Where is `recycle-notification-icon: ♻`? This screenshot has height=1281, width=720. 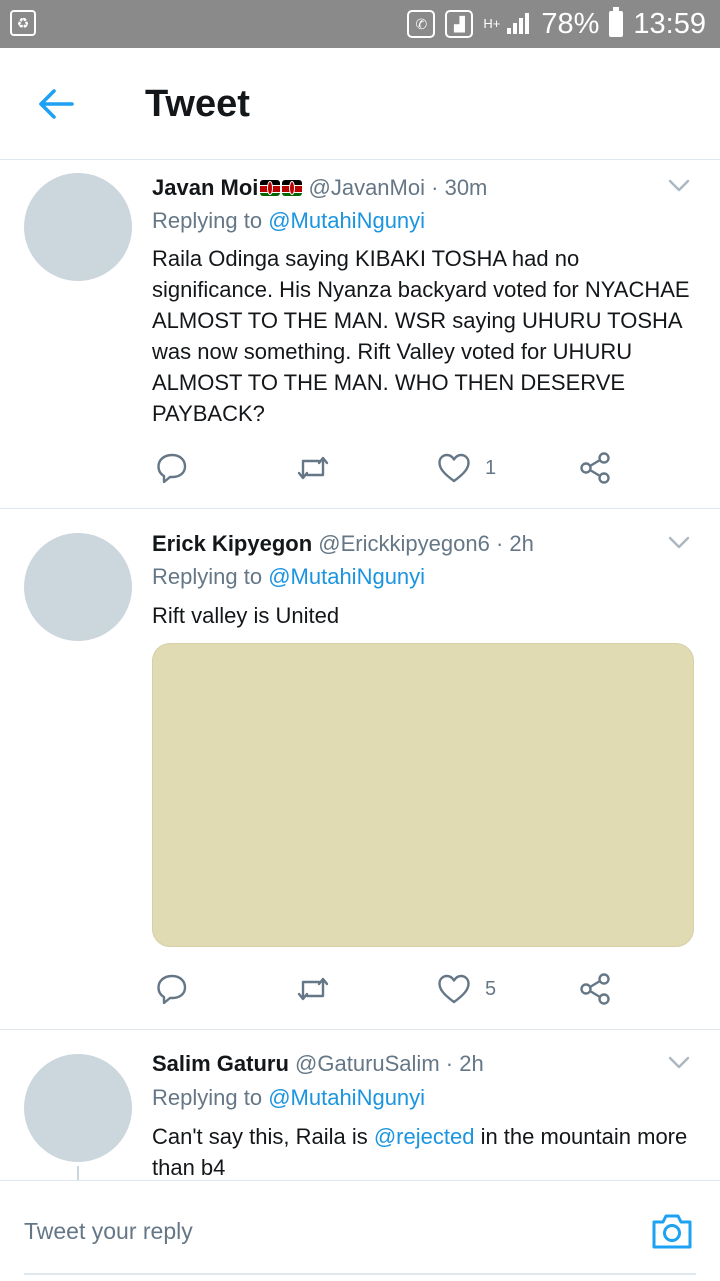
recycle-notification-icon: ♻ is located at coordinates (23, 23).